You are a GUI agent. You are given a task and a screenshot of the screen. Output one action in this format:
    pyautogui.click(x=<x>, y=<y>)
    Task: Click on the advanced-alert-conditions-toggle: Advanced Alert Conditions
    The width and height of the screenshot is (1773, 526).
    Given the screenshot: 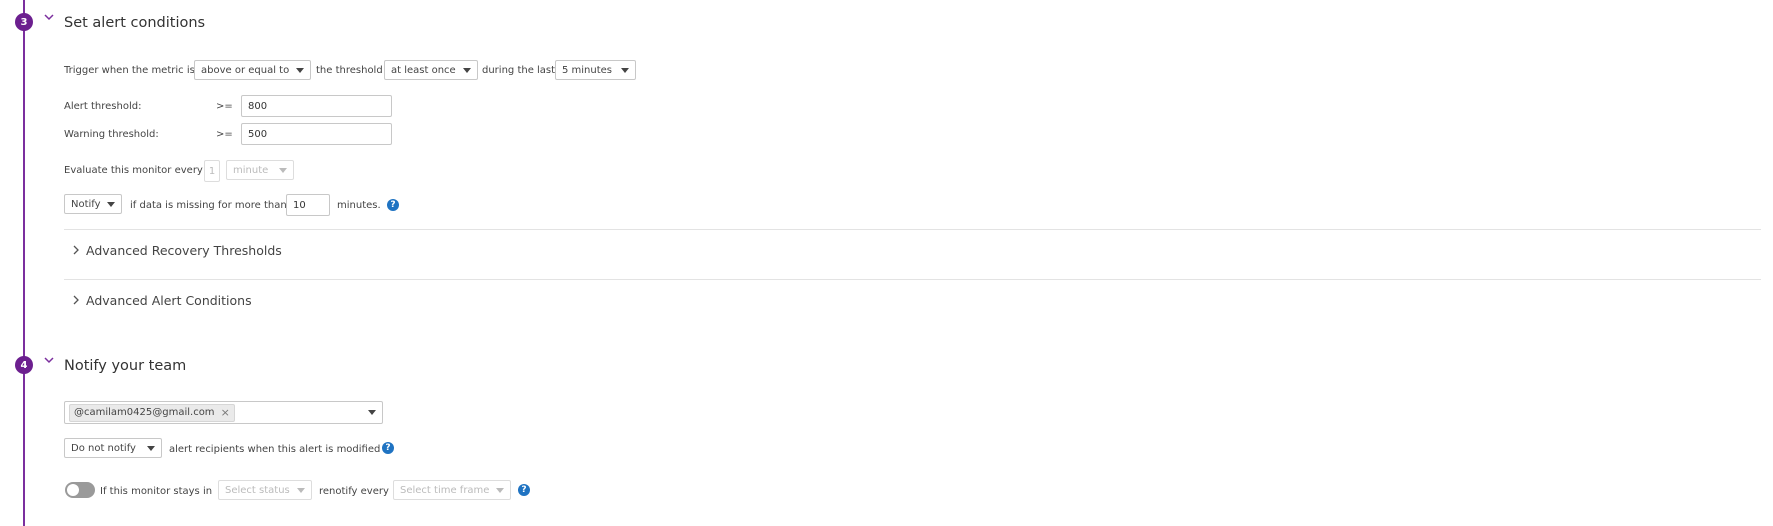 What is the action you would take?
    pyautogui.click(x=162, y=300)
    